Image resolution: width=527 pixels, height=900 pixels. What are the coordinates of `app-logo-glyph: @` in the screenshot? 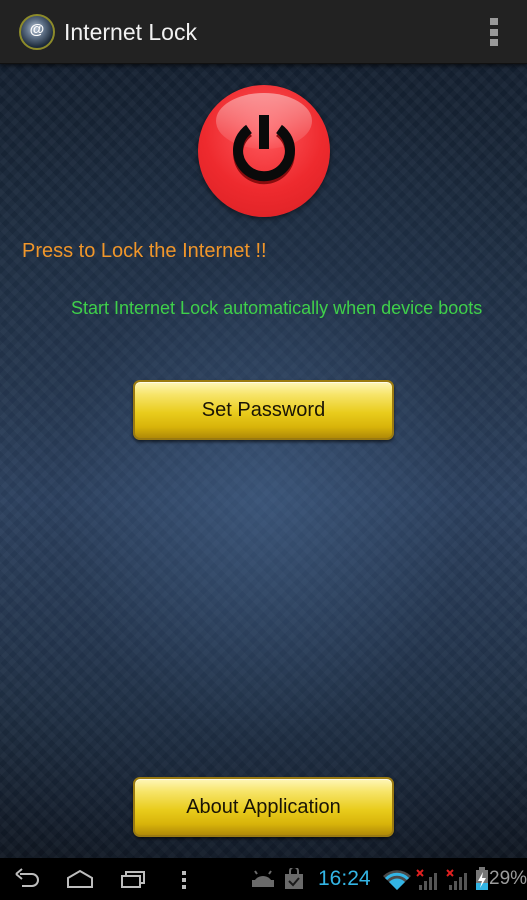 It's located at (37, 29).